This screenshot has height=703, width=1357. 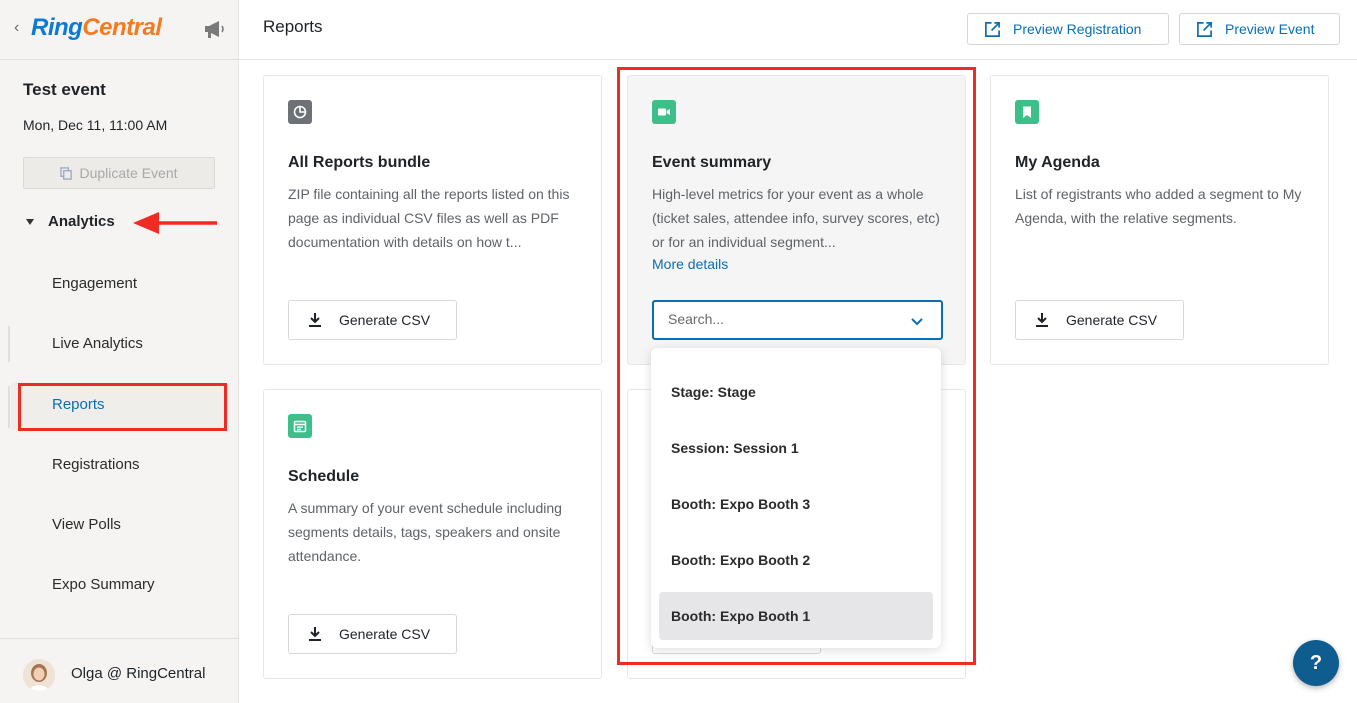 I want to click on brand-row: ‹ RingCentral, so click(x=119, y=30).